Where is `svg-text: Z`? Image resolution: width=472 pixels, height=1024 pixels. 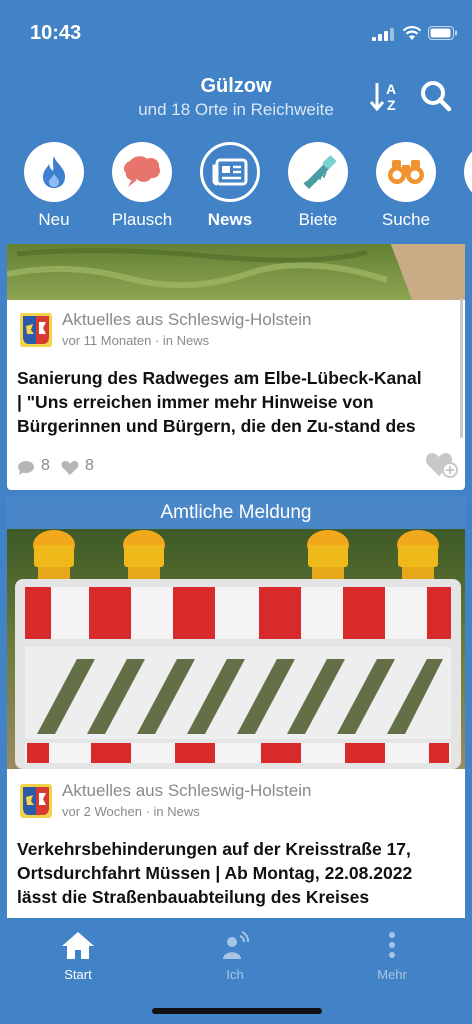
svg-text: Z is located at coordinates (391, 105).